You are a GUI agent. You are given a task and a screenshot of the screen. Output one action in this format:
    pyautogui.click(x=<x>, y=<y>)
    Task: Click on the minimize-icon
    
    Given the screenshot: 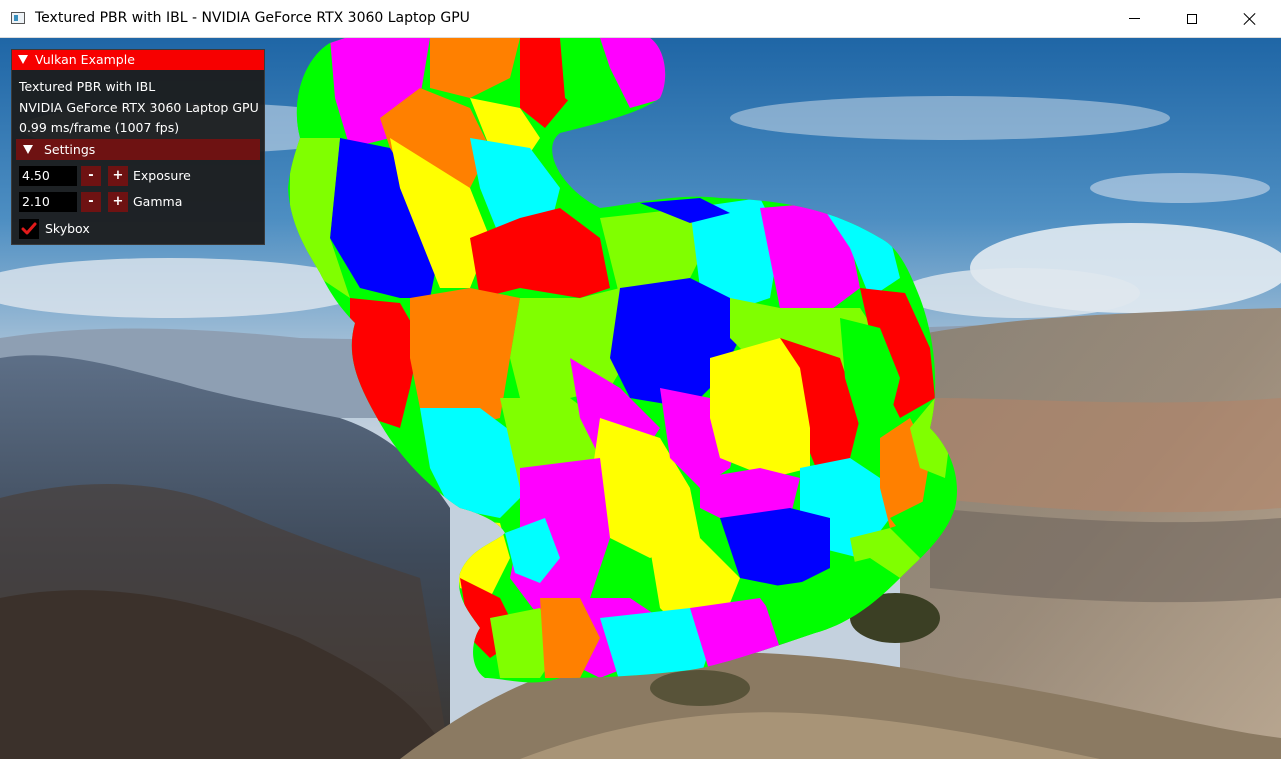 What is the action you would take?
    pyautogui.click(x=1134, y=18)
    